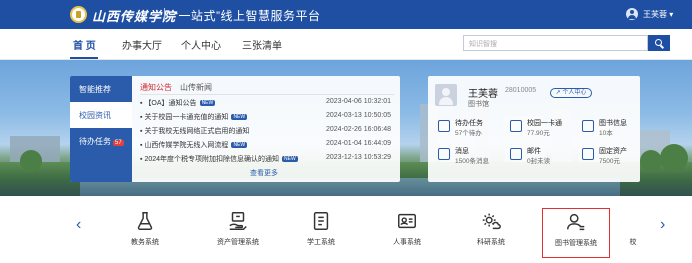 The width and height of the screenshot is (692, 263). What do you see at coordinates (95, 141) in the screenshot?
I see `tab-label: 待办任务` at bounding box center [95, 141].